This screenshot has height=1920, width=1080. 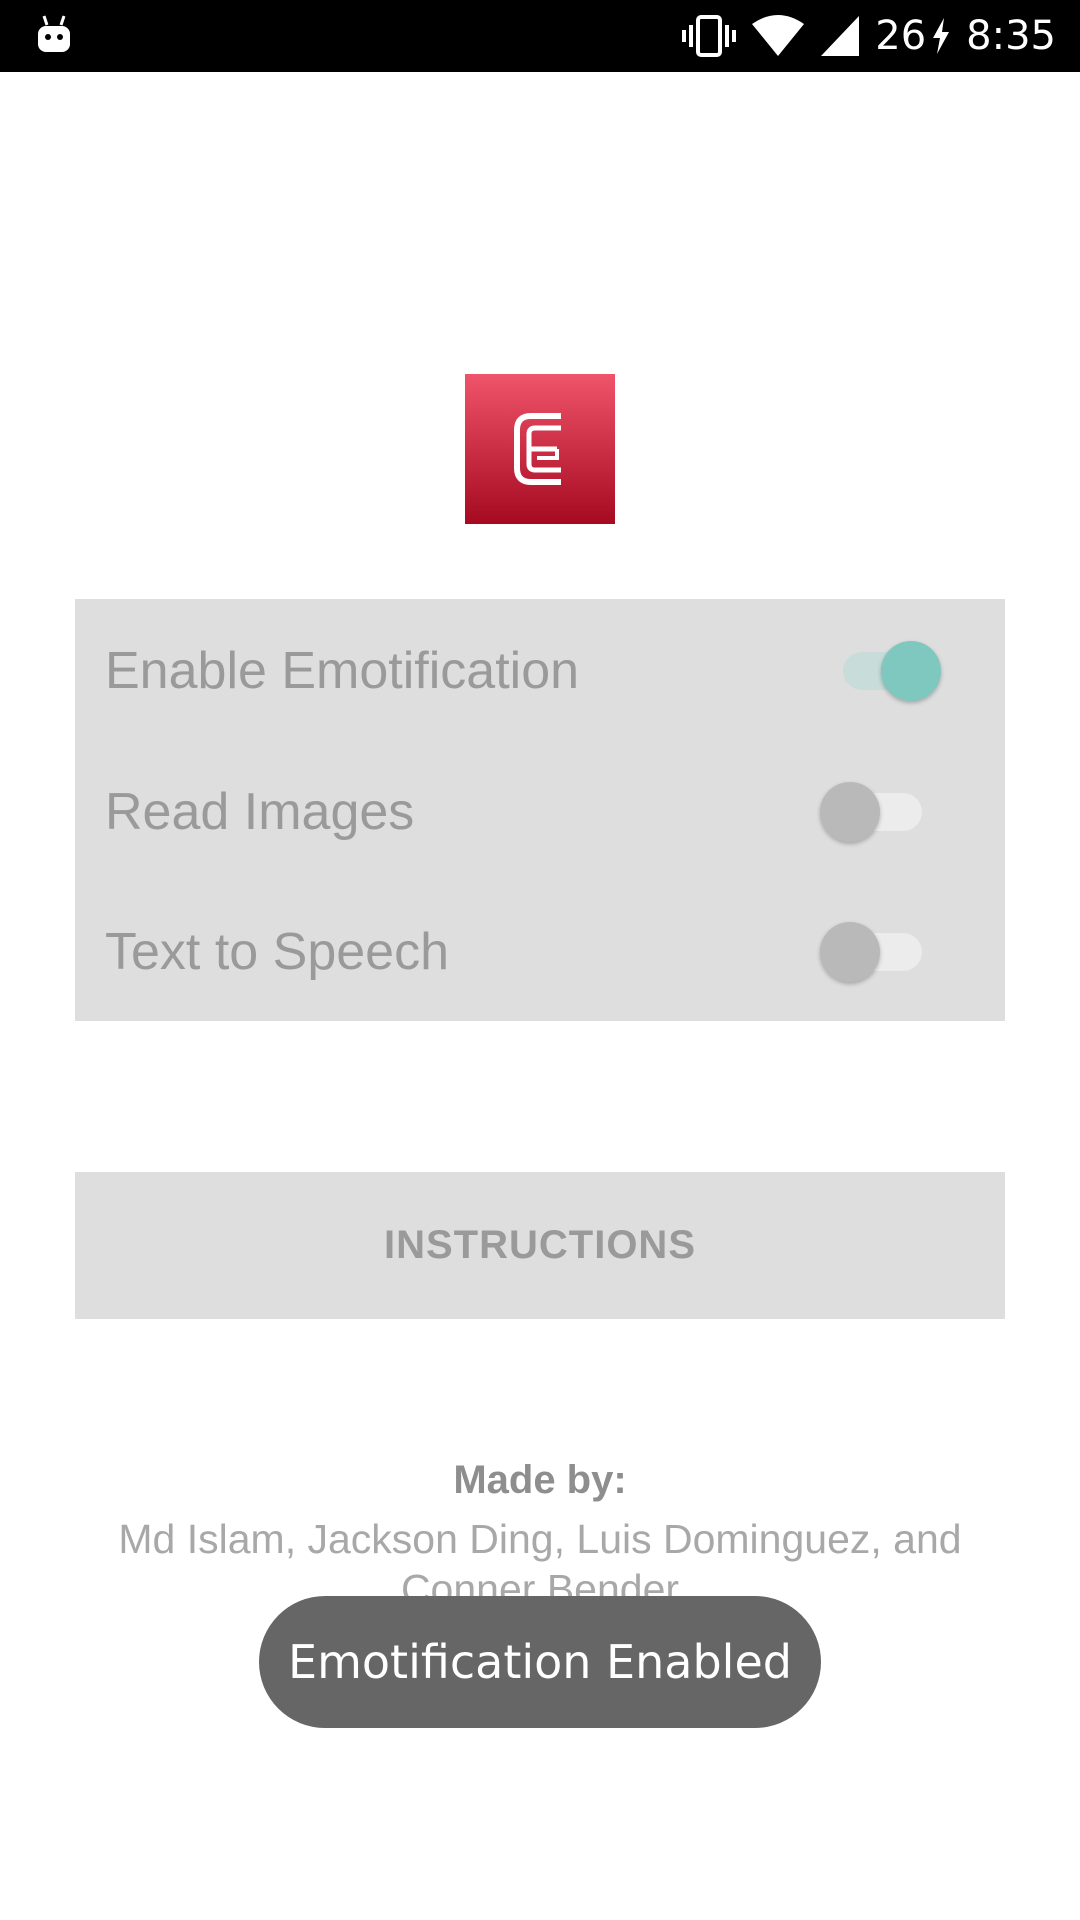 I want to click on setting-label-enable-emotification: Enable Emotification, so click(x=342, y=671).